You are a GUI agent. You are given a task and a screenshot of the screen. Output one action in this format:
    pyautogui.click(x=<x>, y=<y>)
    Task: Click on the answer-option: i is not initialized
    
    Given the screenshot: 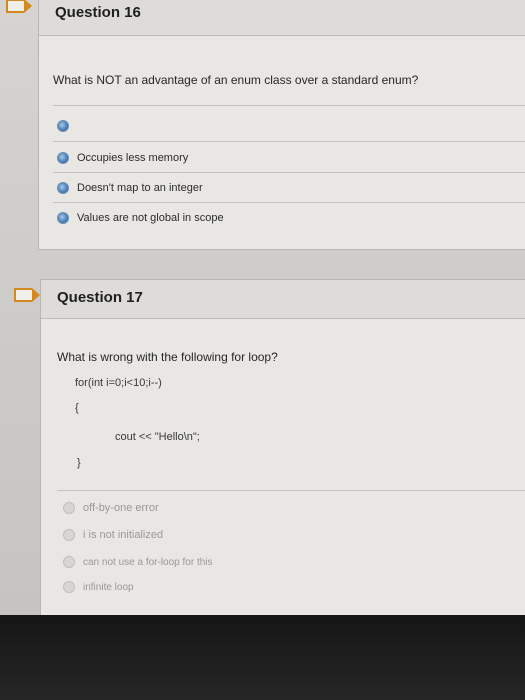 What is the action you would take?
    pyautogui.click(x=113, y=535)
    